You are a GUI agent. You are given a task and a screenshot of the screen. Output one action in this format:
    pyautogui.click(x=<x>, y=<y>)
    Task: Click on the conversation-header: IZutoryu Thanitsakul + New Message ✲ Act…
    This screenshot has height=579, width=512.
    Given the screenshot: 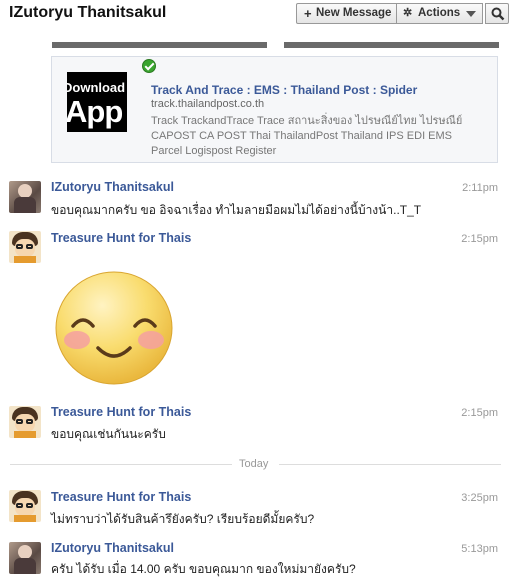 What is the action you would take?
    pyautogui.click(x=256, y=16)
    